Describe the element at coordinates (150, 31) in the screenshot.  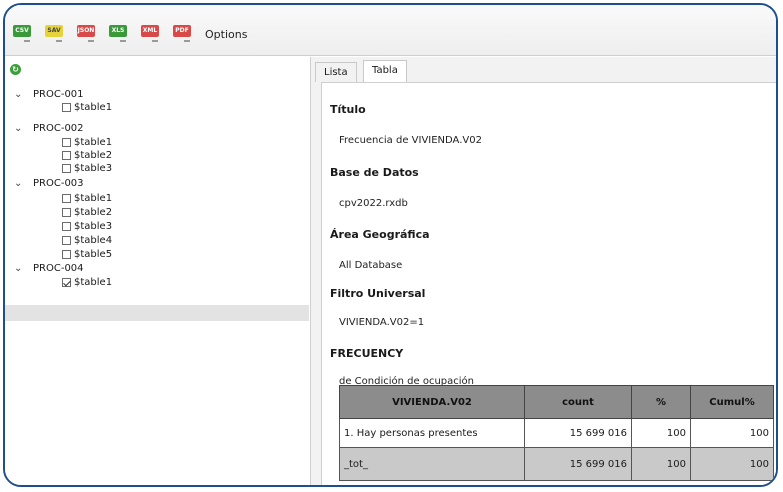
I see `xml-export-icon: XML` at that location.